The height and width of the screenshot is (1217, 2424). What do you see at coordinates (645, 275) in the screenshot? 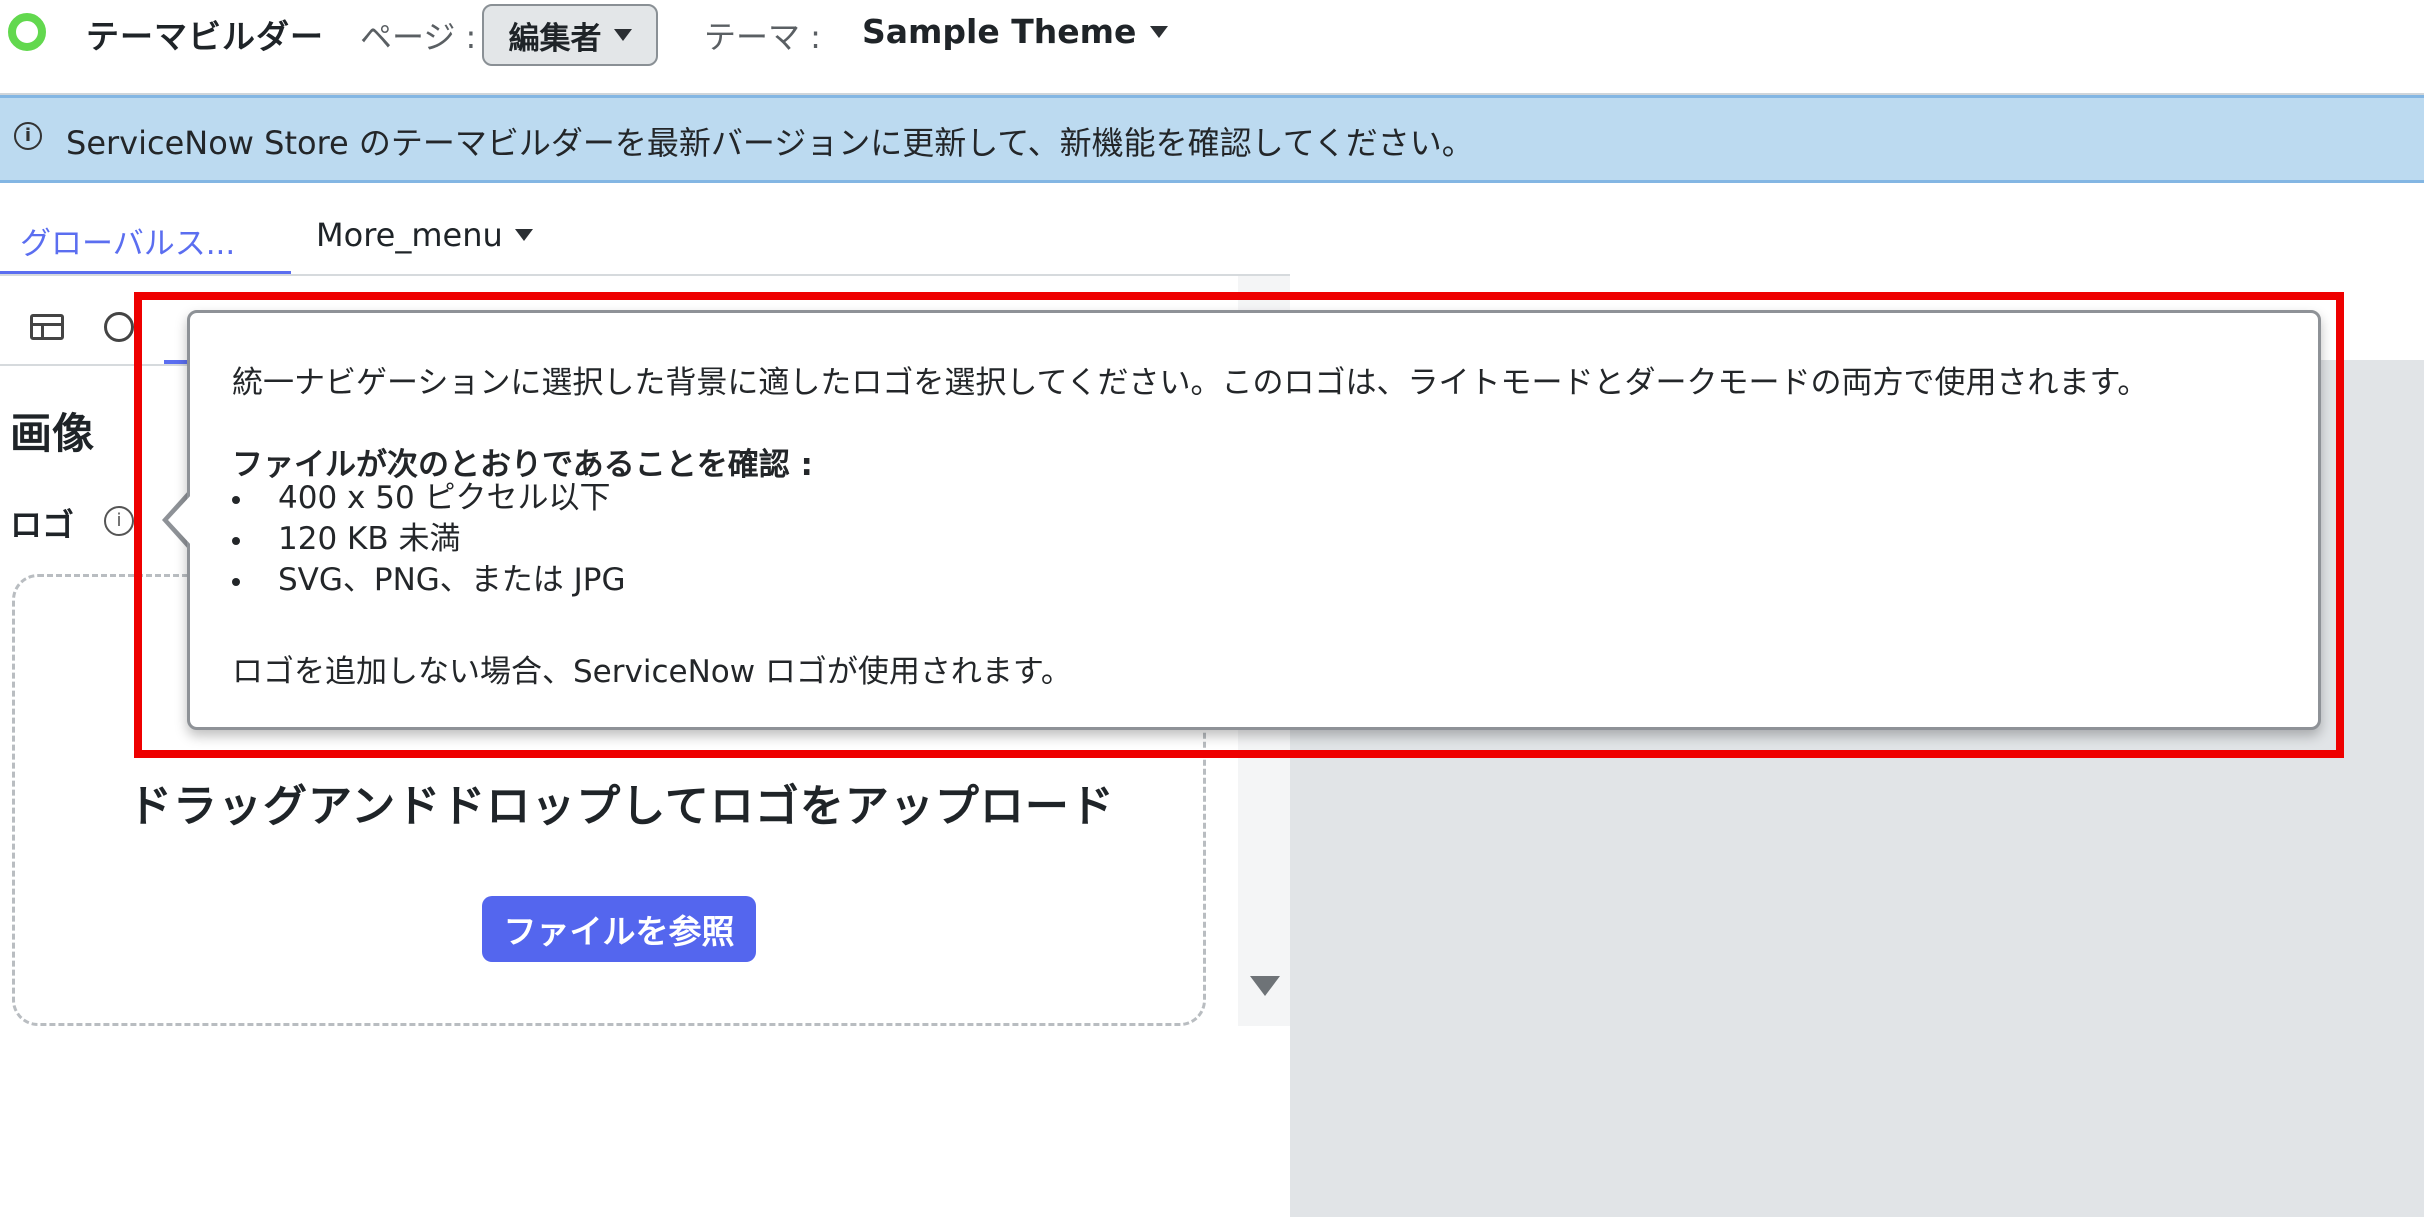
I see `tabs-divider` at bounding box center [645, 275].